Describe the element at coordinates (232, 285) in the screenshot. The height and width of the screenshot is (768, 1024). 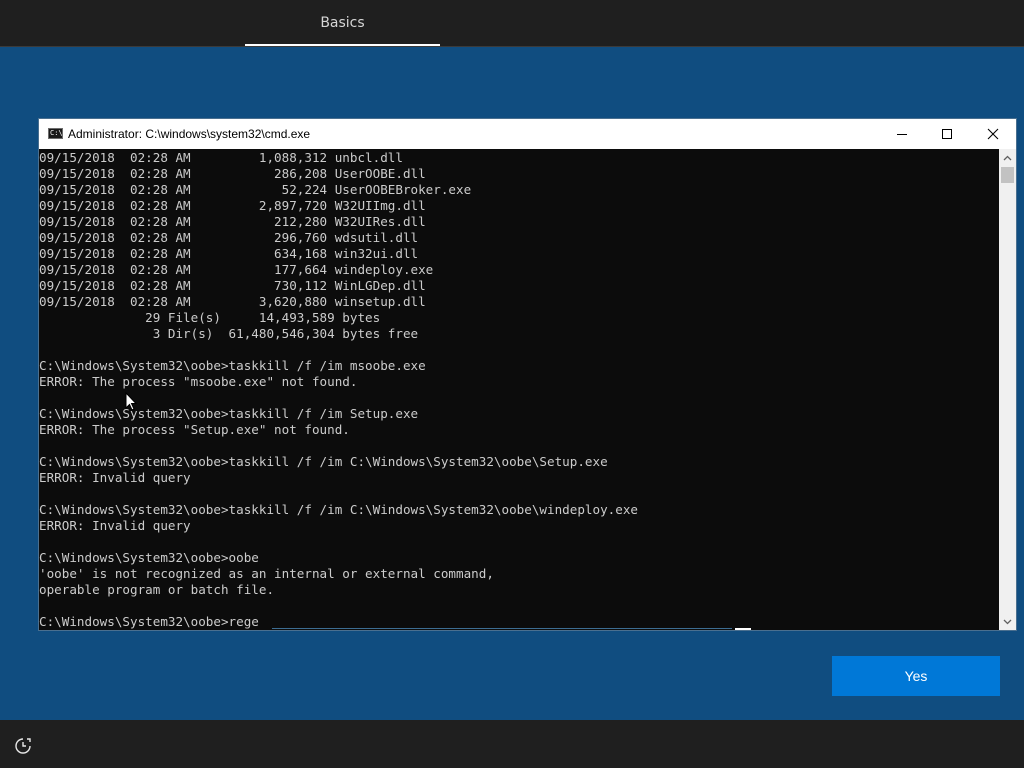
I see `console-line: 09/15/2018 02:28 AM 730,112 WinLGDep.dll` at that location.